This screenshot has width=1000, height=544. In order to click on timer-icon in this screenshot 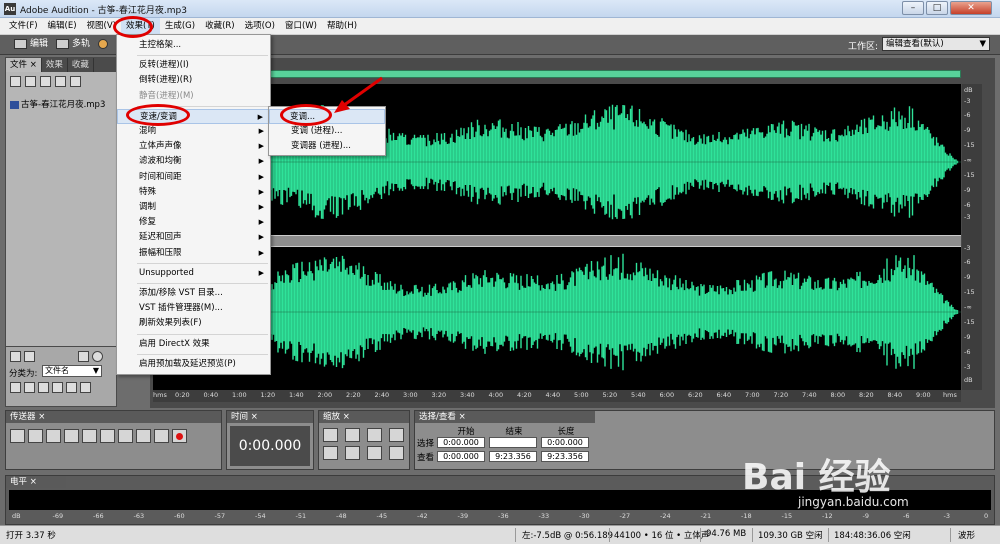, I will do `click(97, 356)`.